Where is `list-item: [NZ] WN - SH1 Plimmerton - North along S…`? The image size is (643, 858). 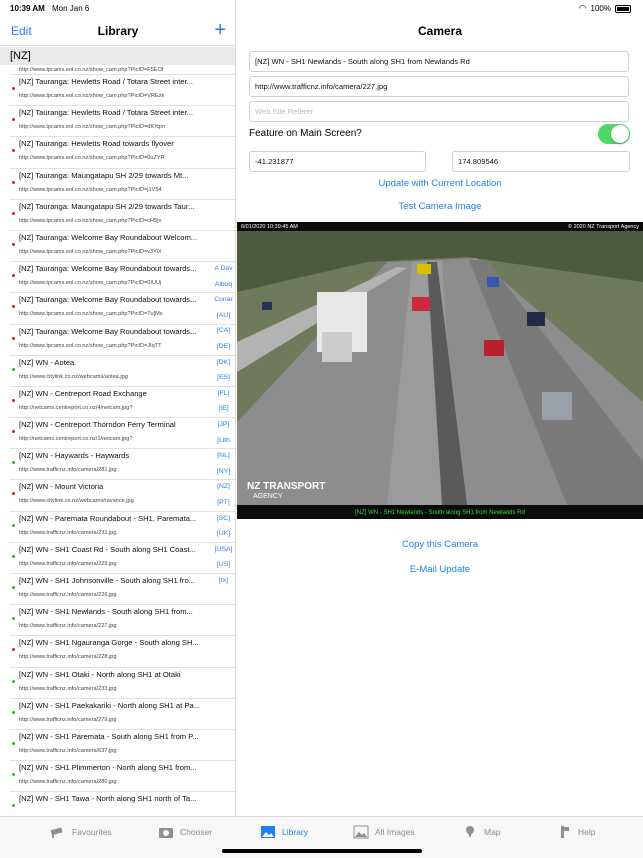
list-item: [NZ] WN - SH1 Plimmerton - North along S… is located at coordinates (122, 777).